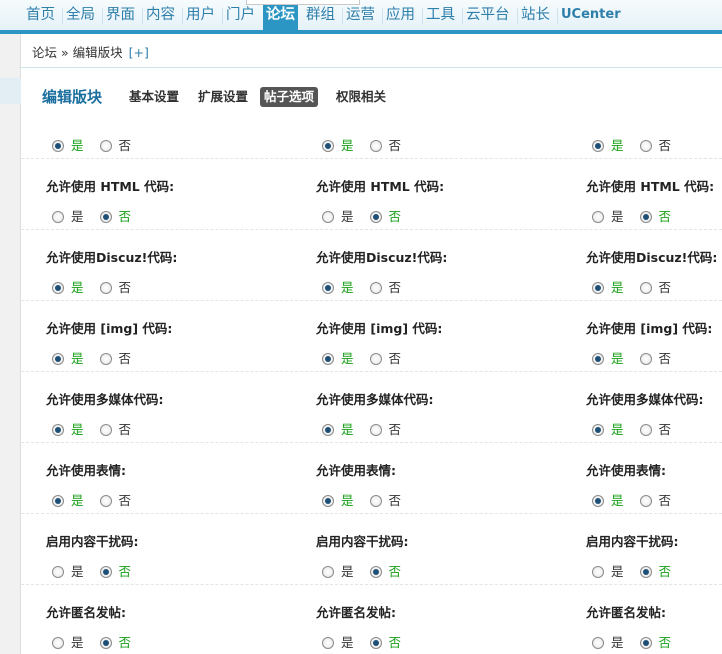 The width and height of the screenshot is (722, 654). What do you see at coordinates (160, 16) in the screenshot?
I see `nav-item-4: 内容` at bounding box center [160, 16].